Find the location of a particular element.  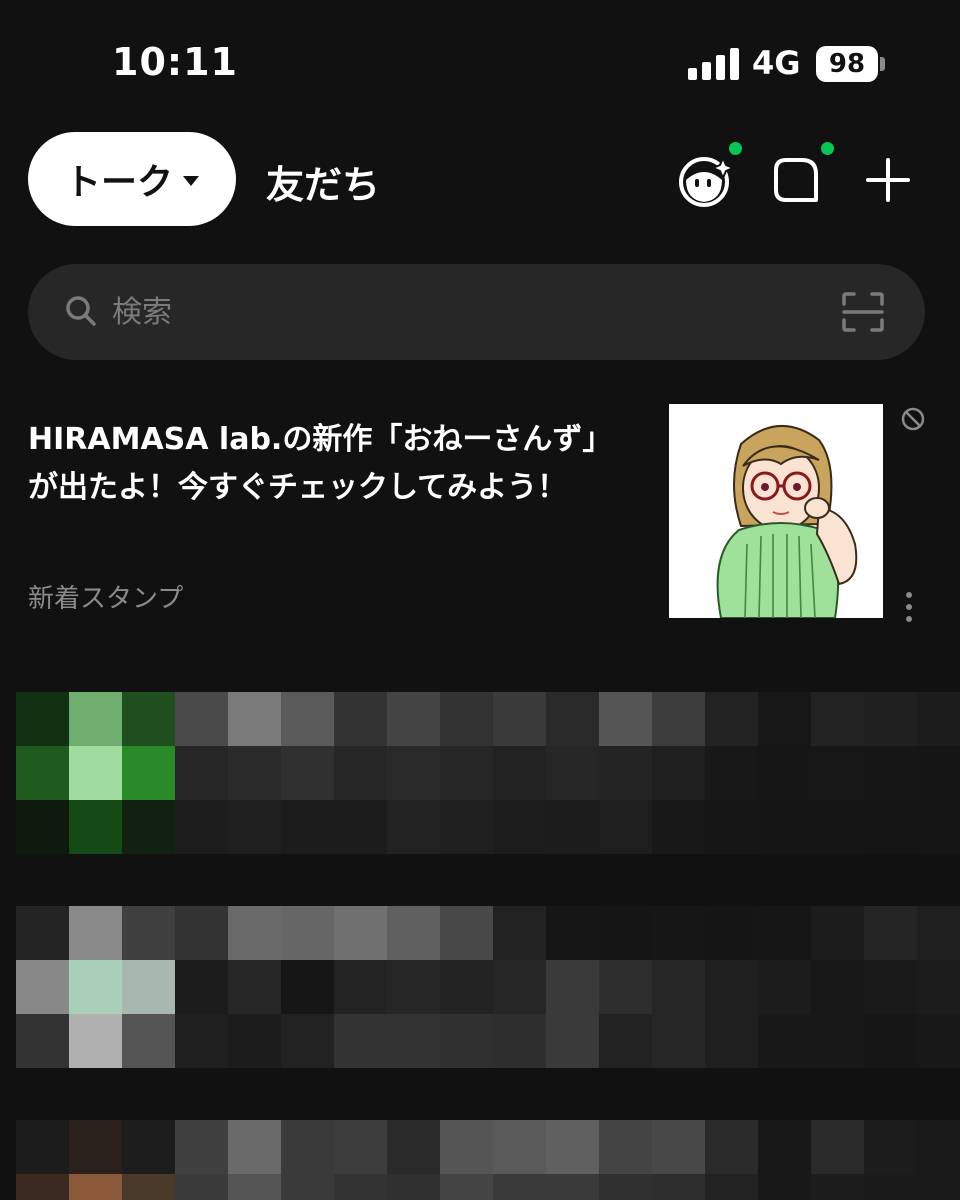

signal-icon is located at coordinates (714, 64).